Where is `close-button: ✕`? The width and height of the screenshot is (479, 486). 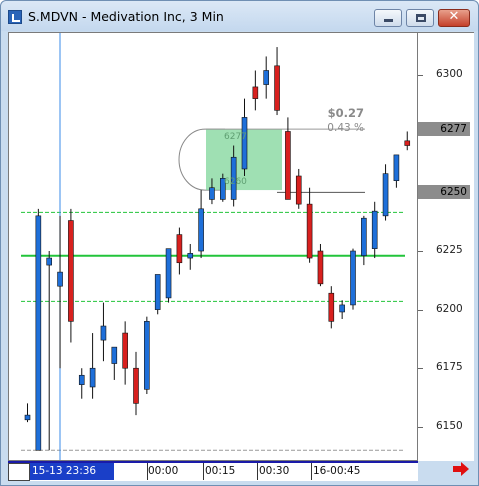 close-button: ✕ is located at coordinates (454, 18).